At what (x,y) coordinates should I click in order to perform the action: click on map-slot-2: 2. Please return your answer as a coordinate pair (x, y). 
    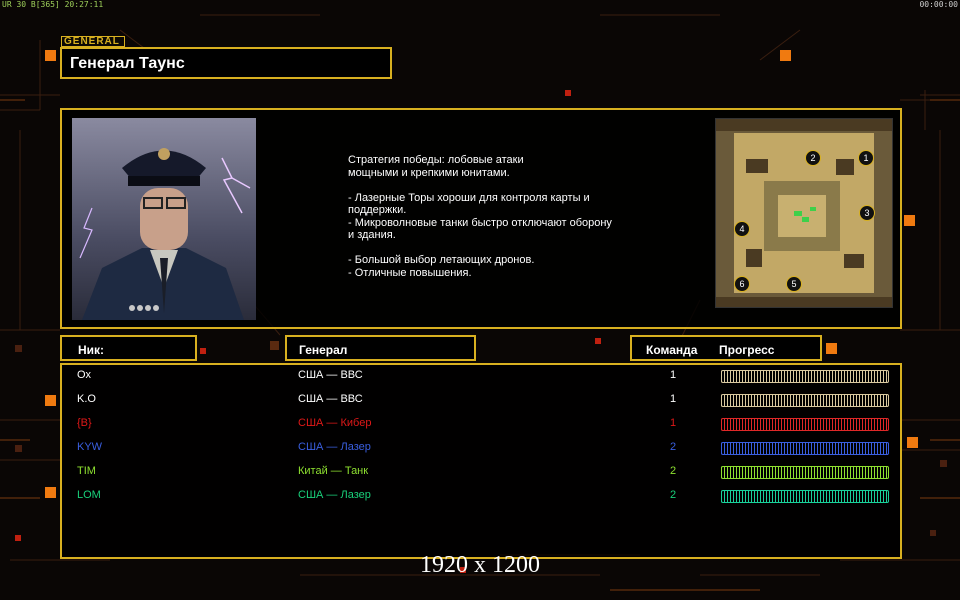
    Looking at the image, I should click on (813, 158).